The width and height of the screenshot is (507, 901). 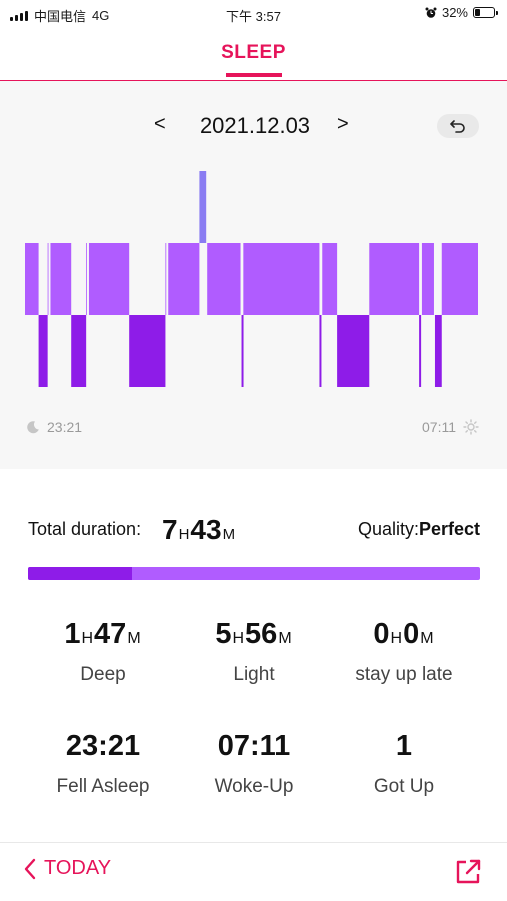 I want to click on stat-late-value: 0 H 0 M, so click(x=404, y=637).